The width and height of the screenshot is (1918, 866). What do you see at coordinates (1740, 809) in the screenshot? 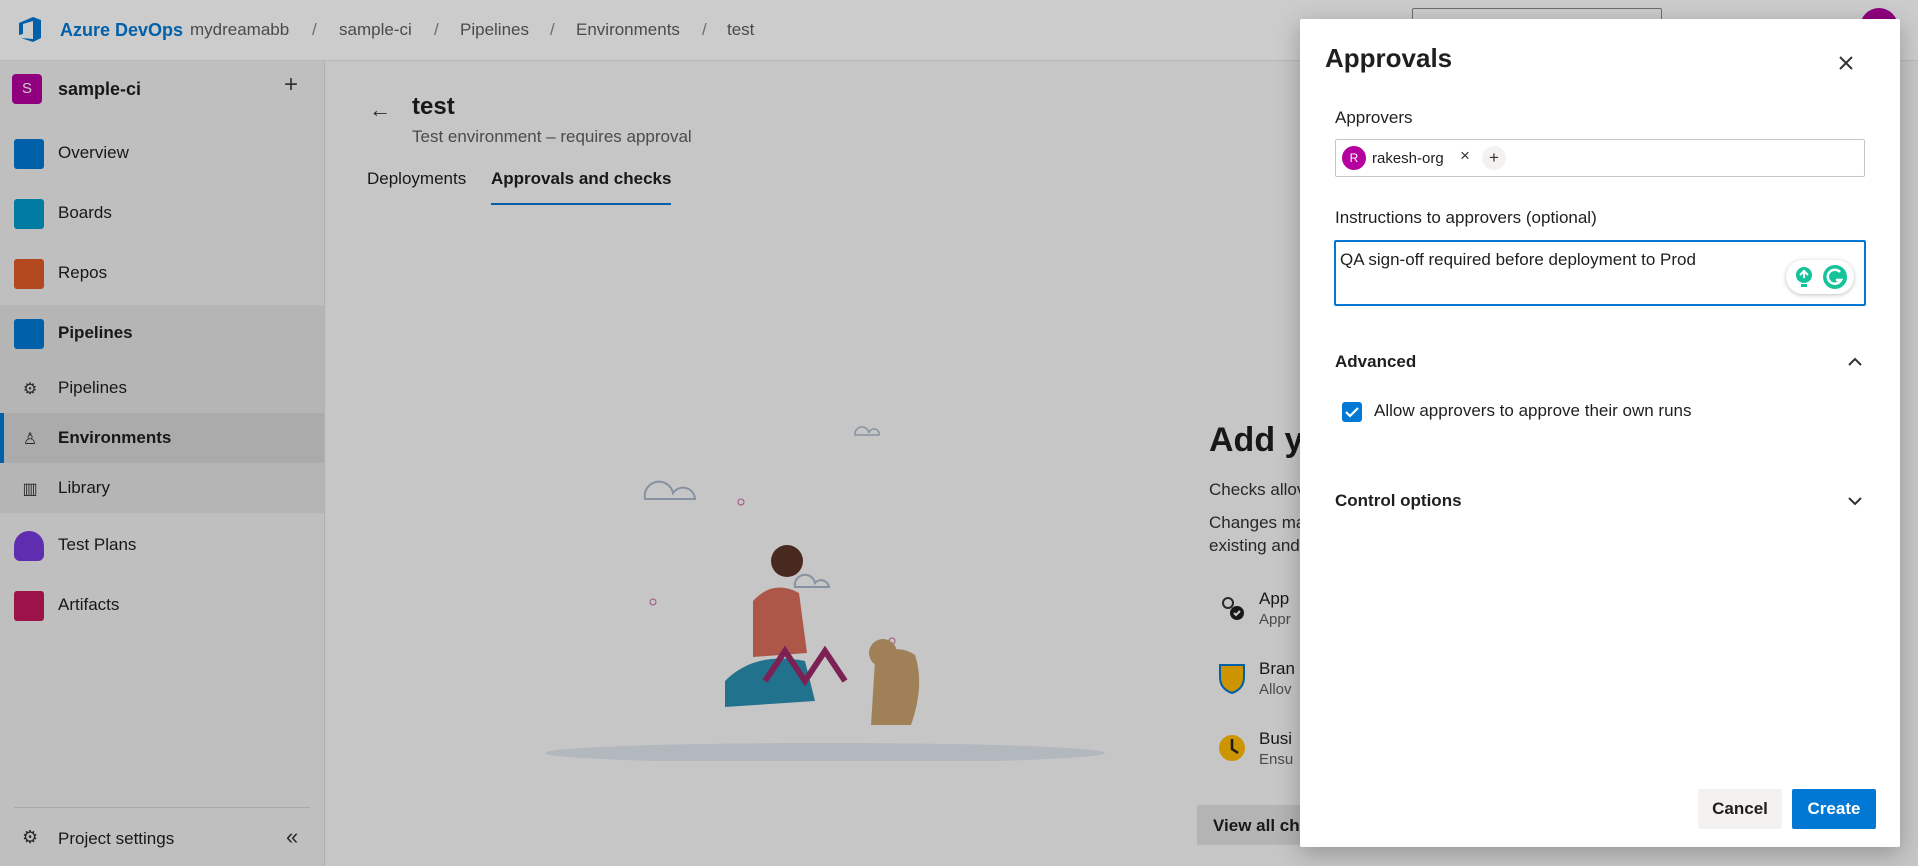
I see `cancel-button: Cancel` at bounding box center [1740, 809].